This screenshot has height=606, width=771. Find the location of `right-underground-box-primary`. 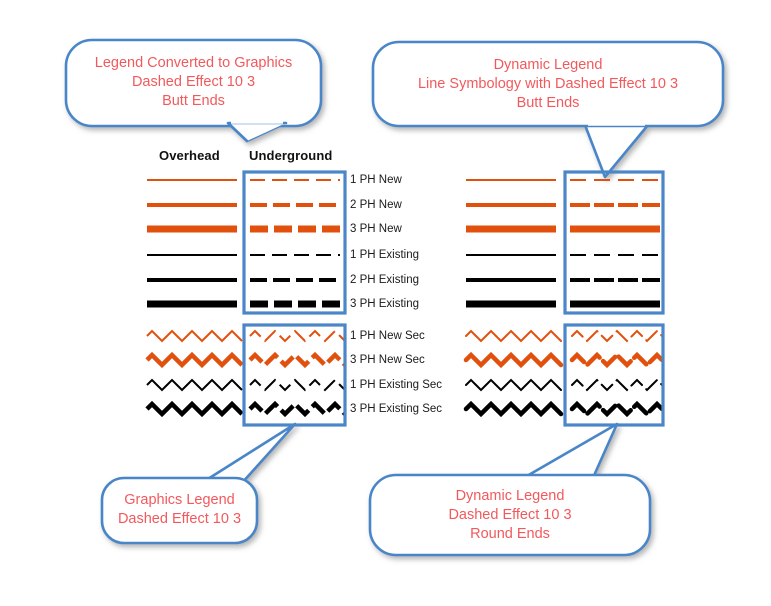

right-underground-box-primary is located at coordinates (614, 242).